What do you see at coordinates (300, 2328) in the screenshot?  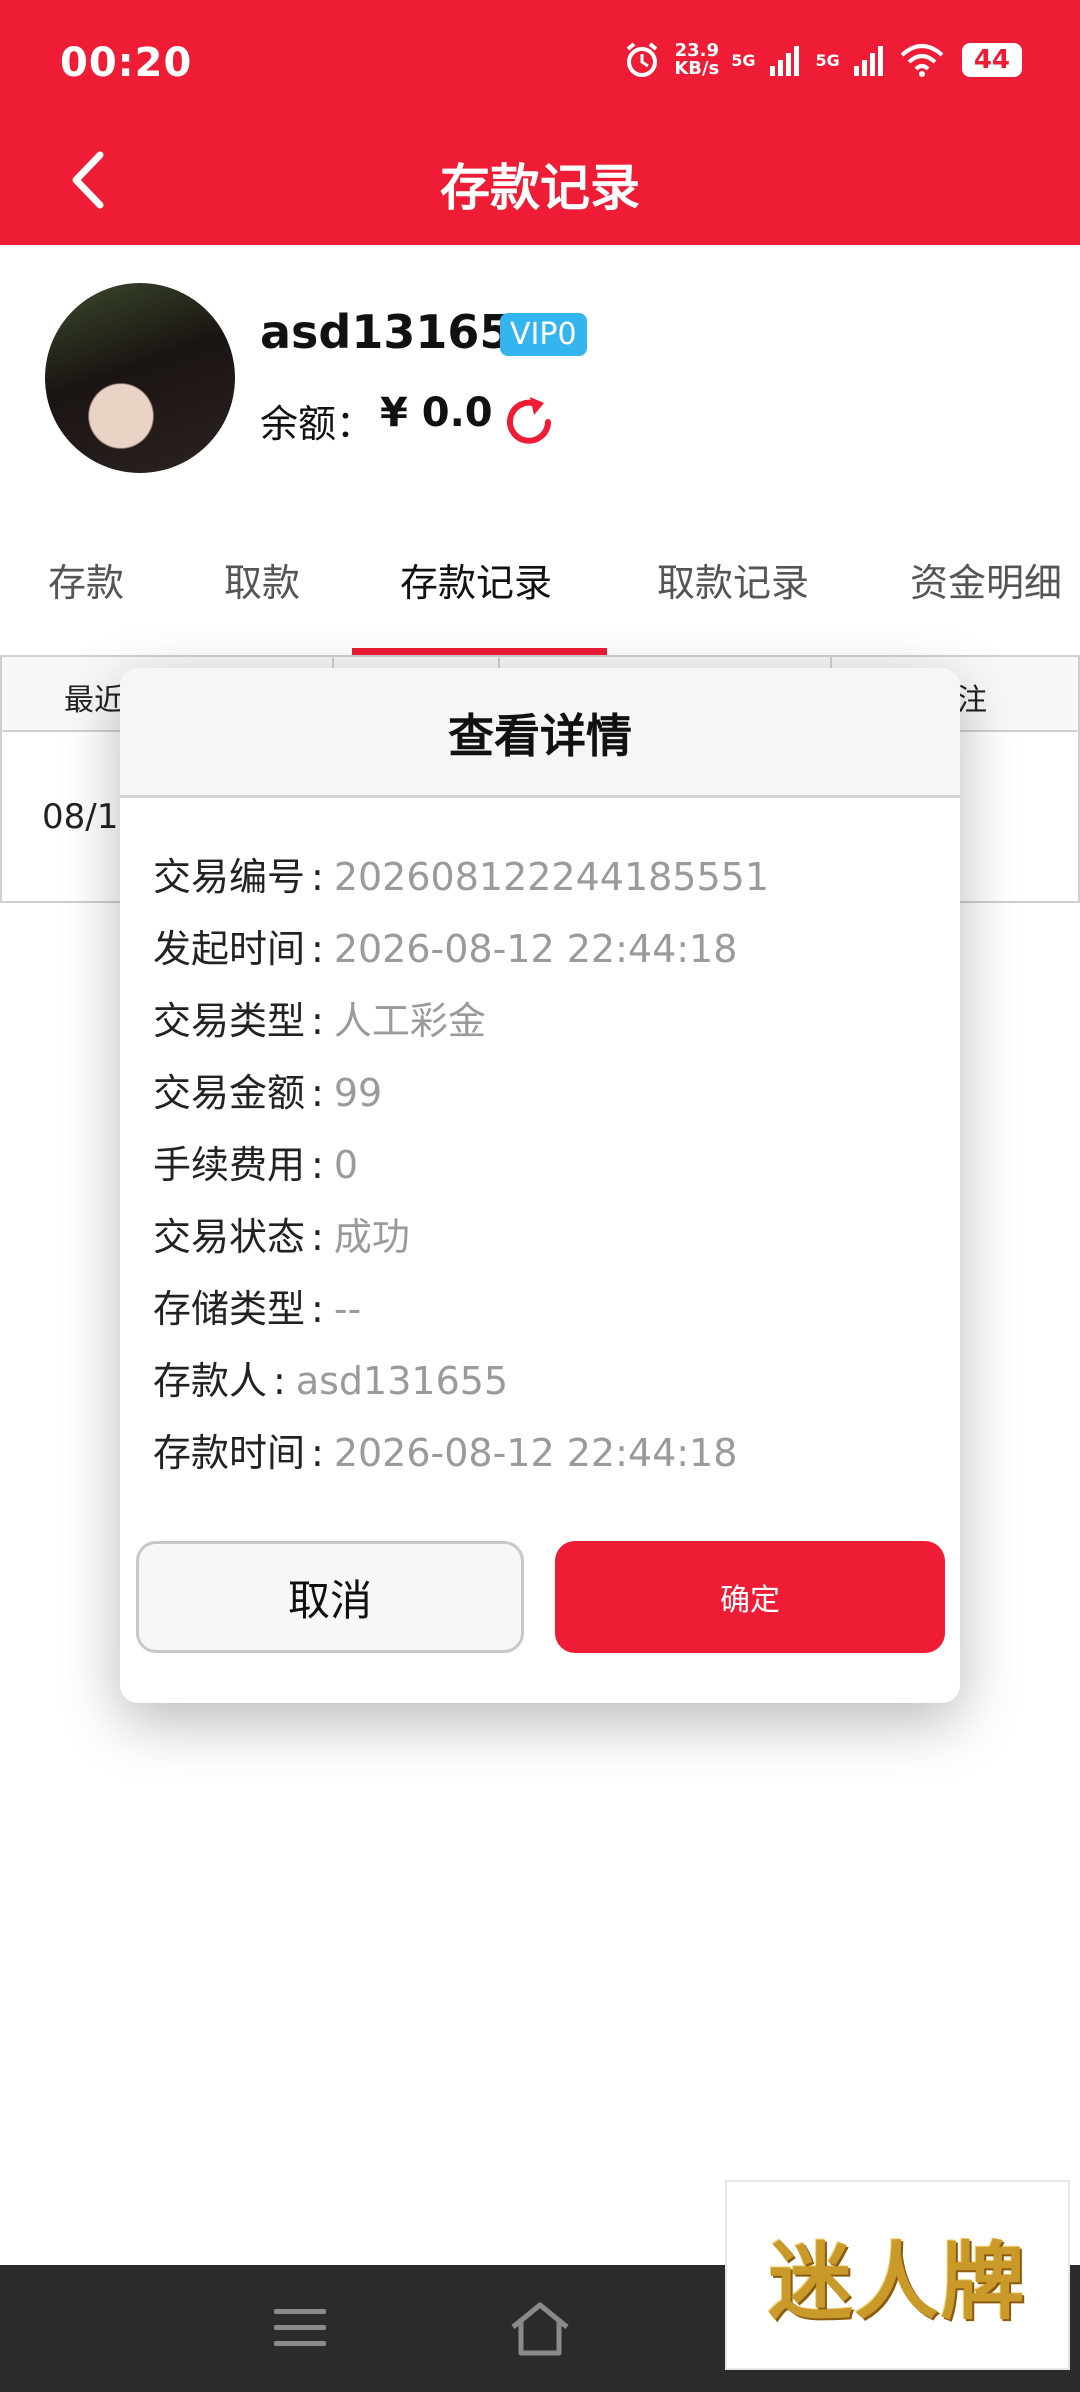 I see `menu-icon` at bounding box center [300, 2328].